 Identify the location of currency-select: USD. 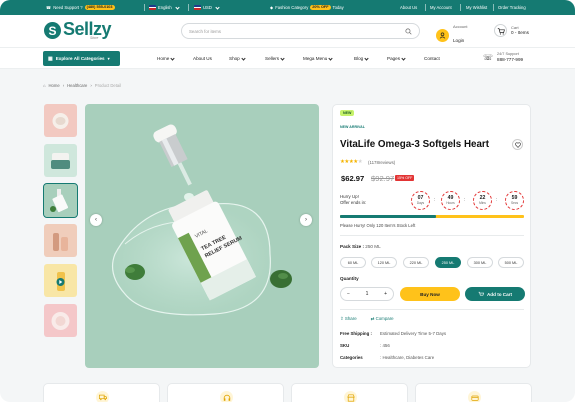
(206, 7).